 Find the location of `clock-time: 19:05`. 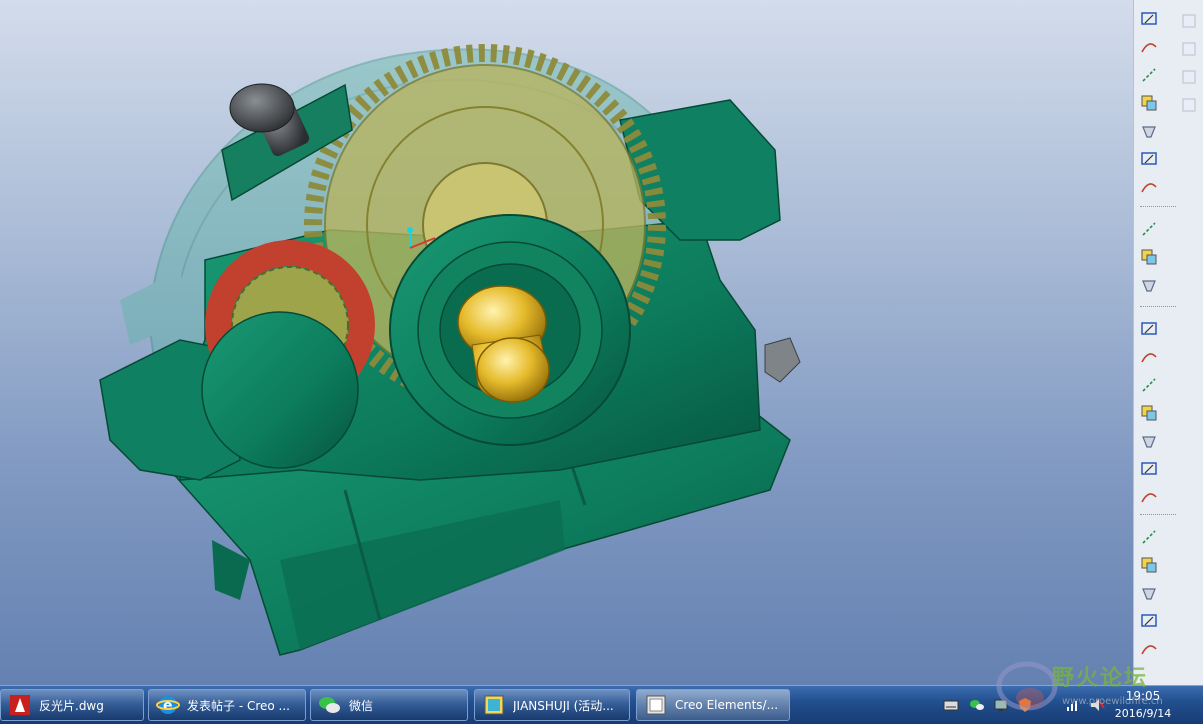

clock-time: 19:05 is located at coordinates (1143, 696).